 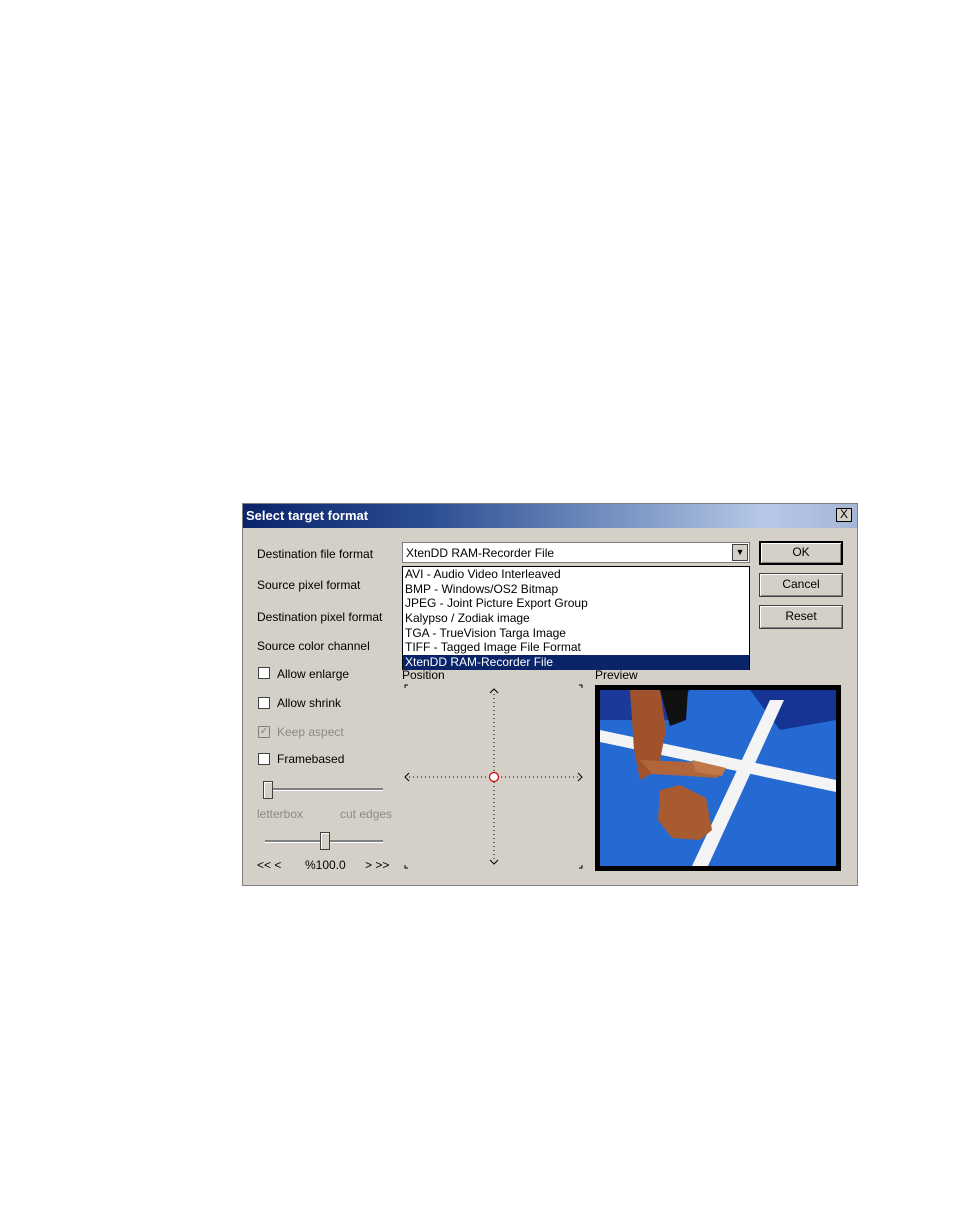 What do you see at coordinates (366, 814) in the screenshot?
I see `cut-edges-label: cut edges` at bounding box center [366, 814].